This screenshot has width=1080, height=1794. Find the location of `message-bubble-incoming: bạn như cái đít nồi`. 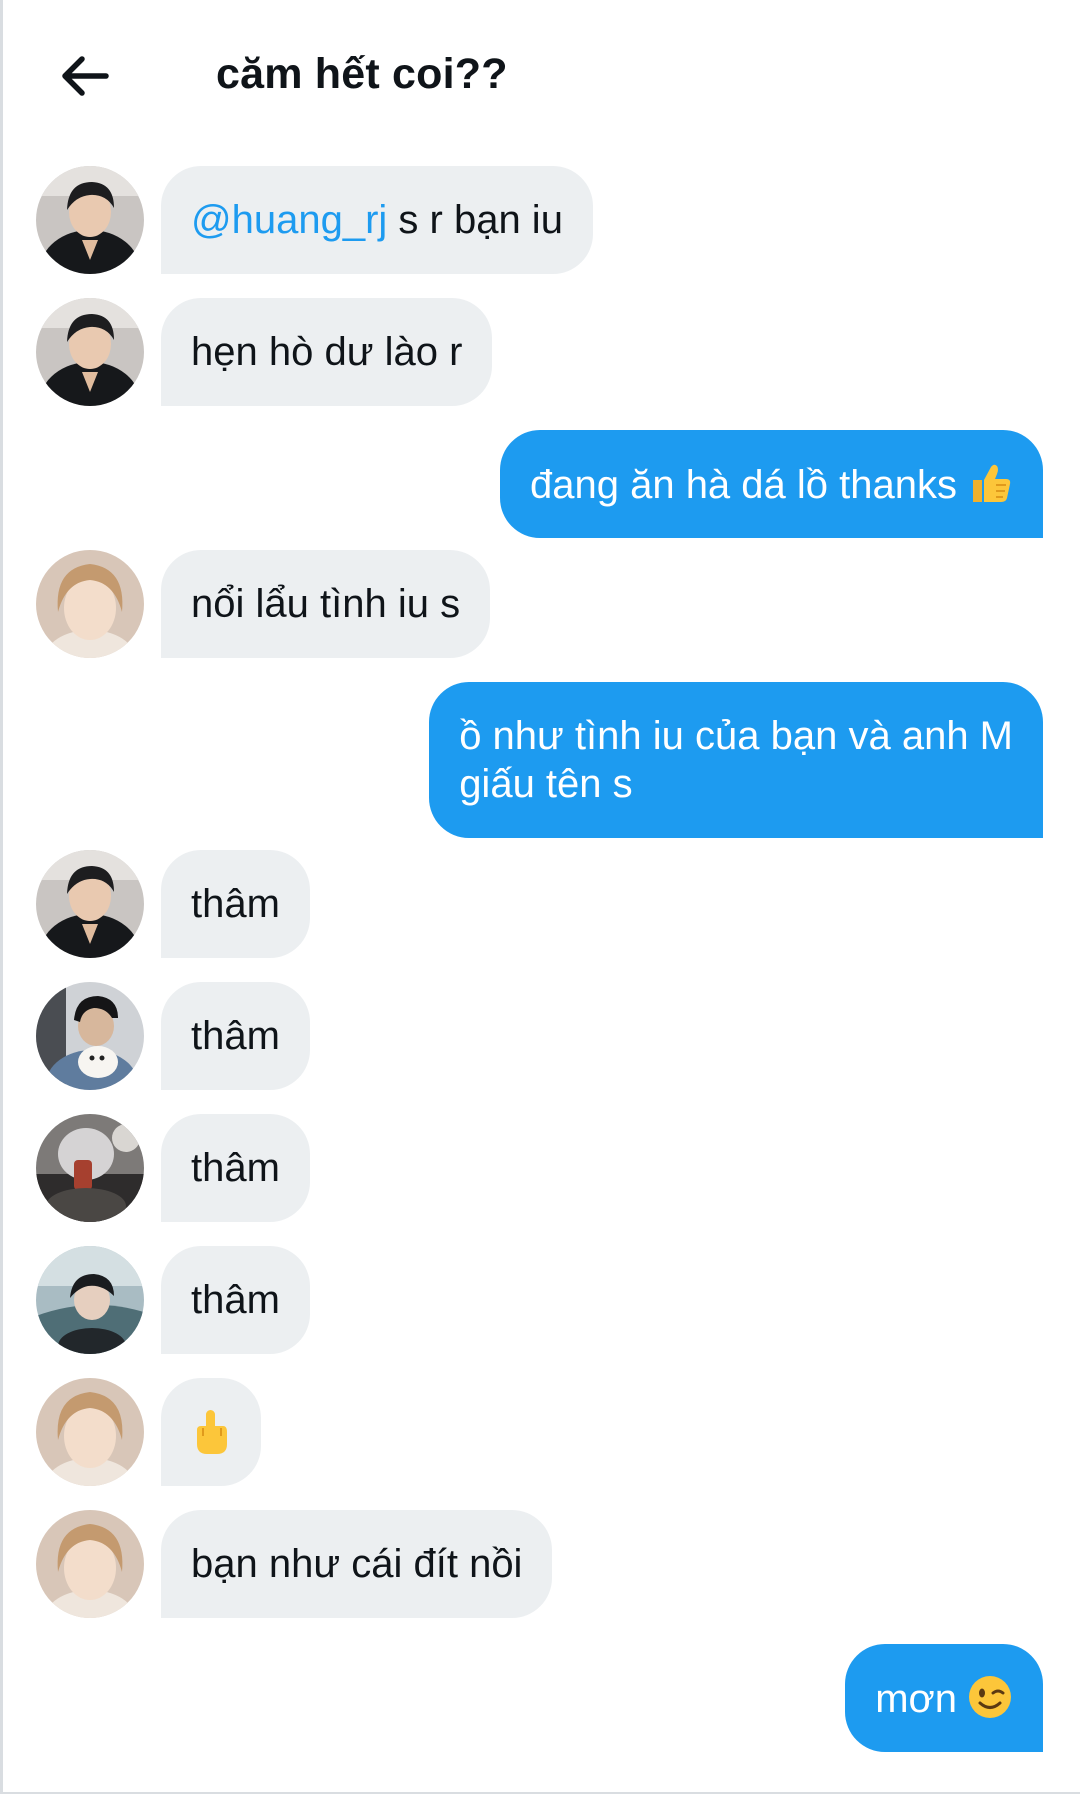

message-bubble-incoming: bạn như cái đít nồi is located at coordinates (357, 1564).